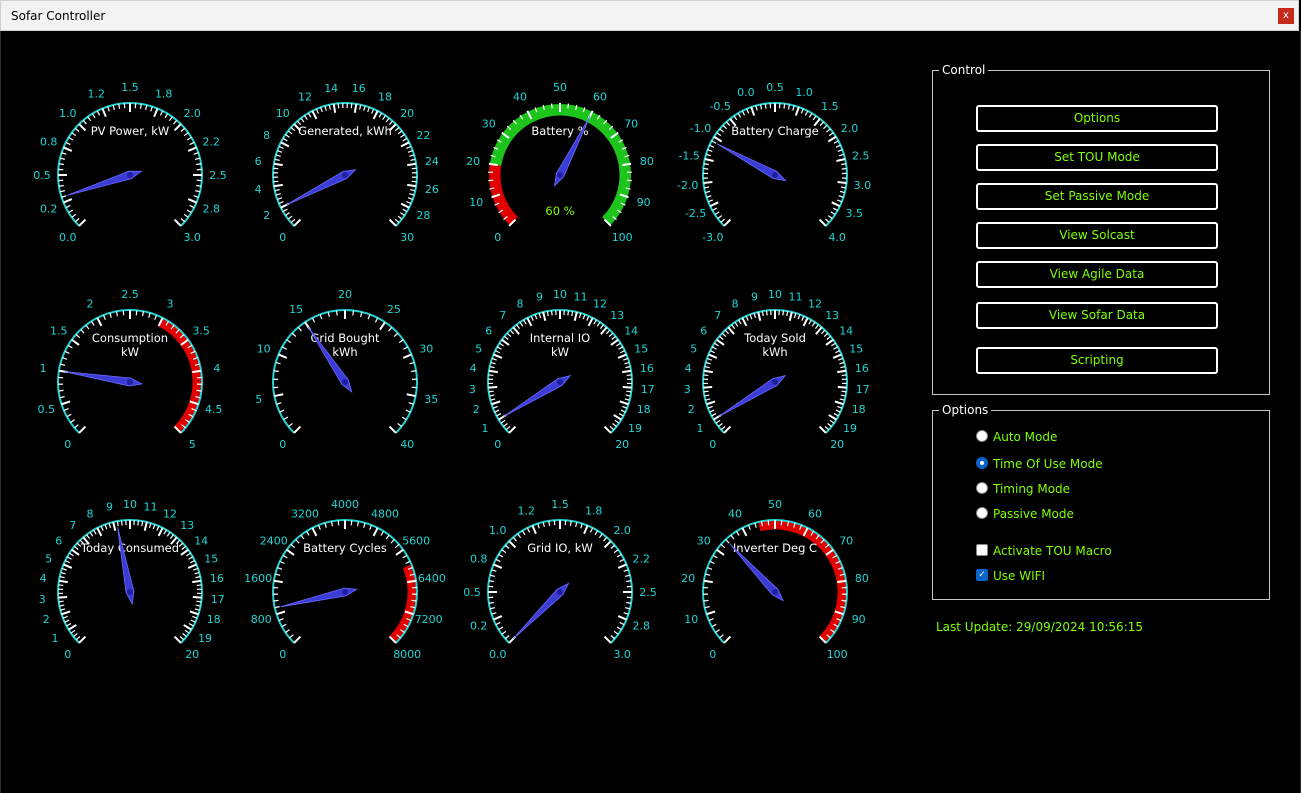 Image resolution: width=1301 pixels, height=793 pixels. I want to click on inverter-deg-c-tick-label: 100, so click(837, 654).